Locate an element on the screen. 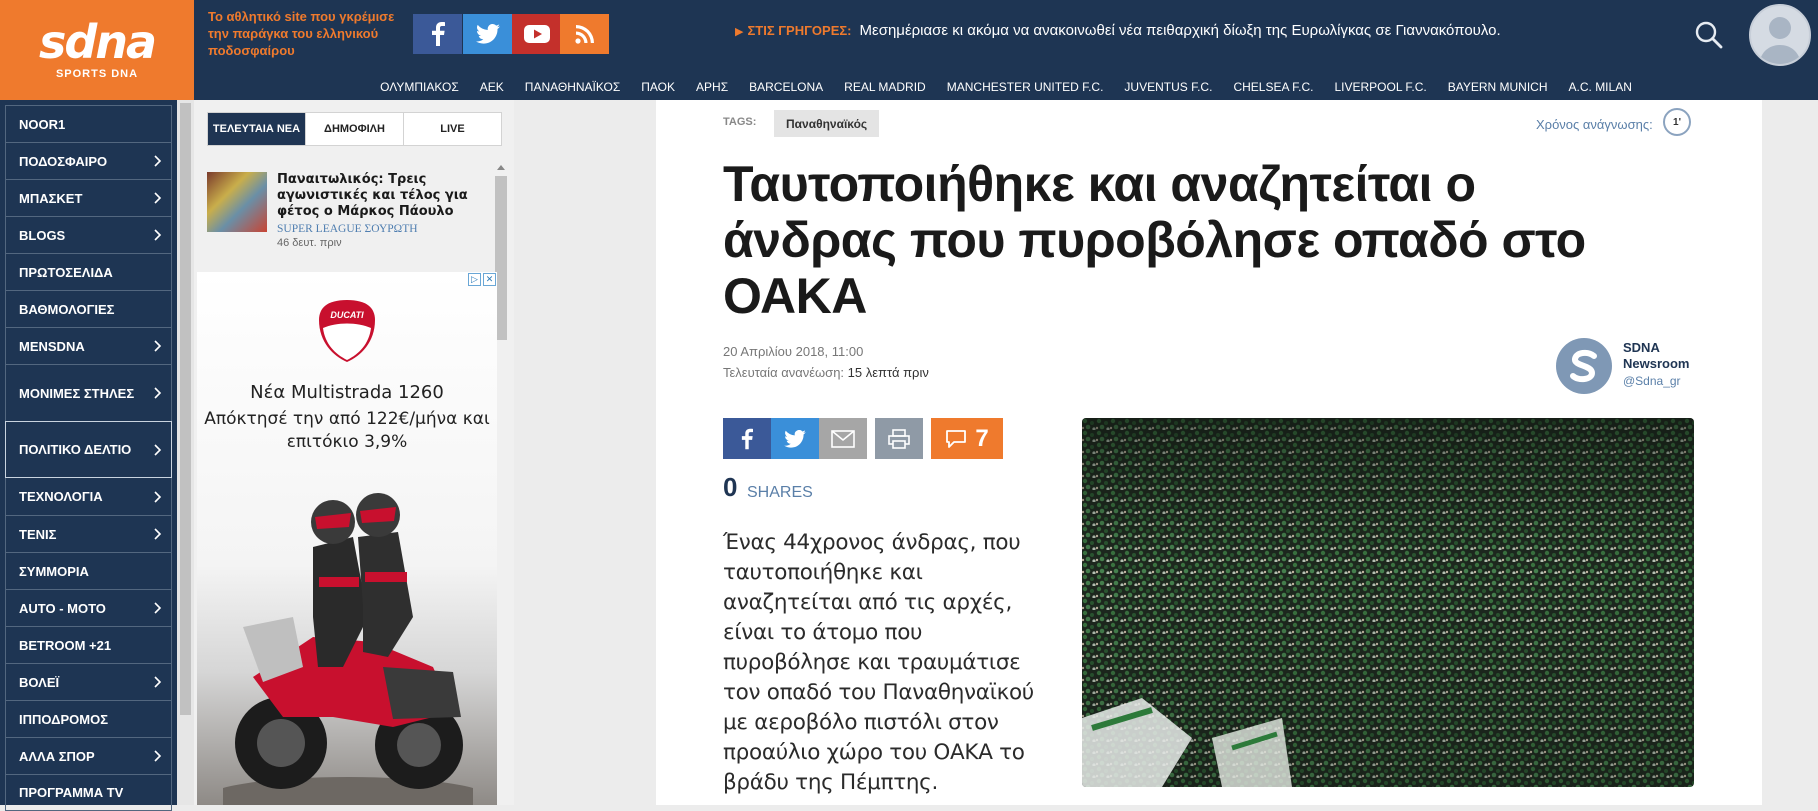  sidebar-item-προγραμμα-tv: ΠΡΟΓΡΑΜΜΑ TV is located at coordinates (88, 792).